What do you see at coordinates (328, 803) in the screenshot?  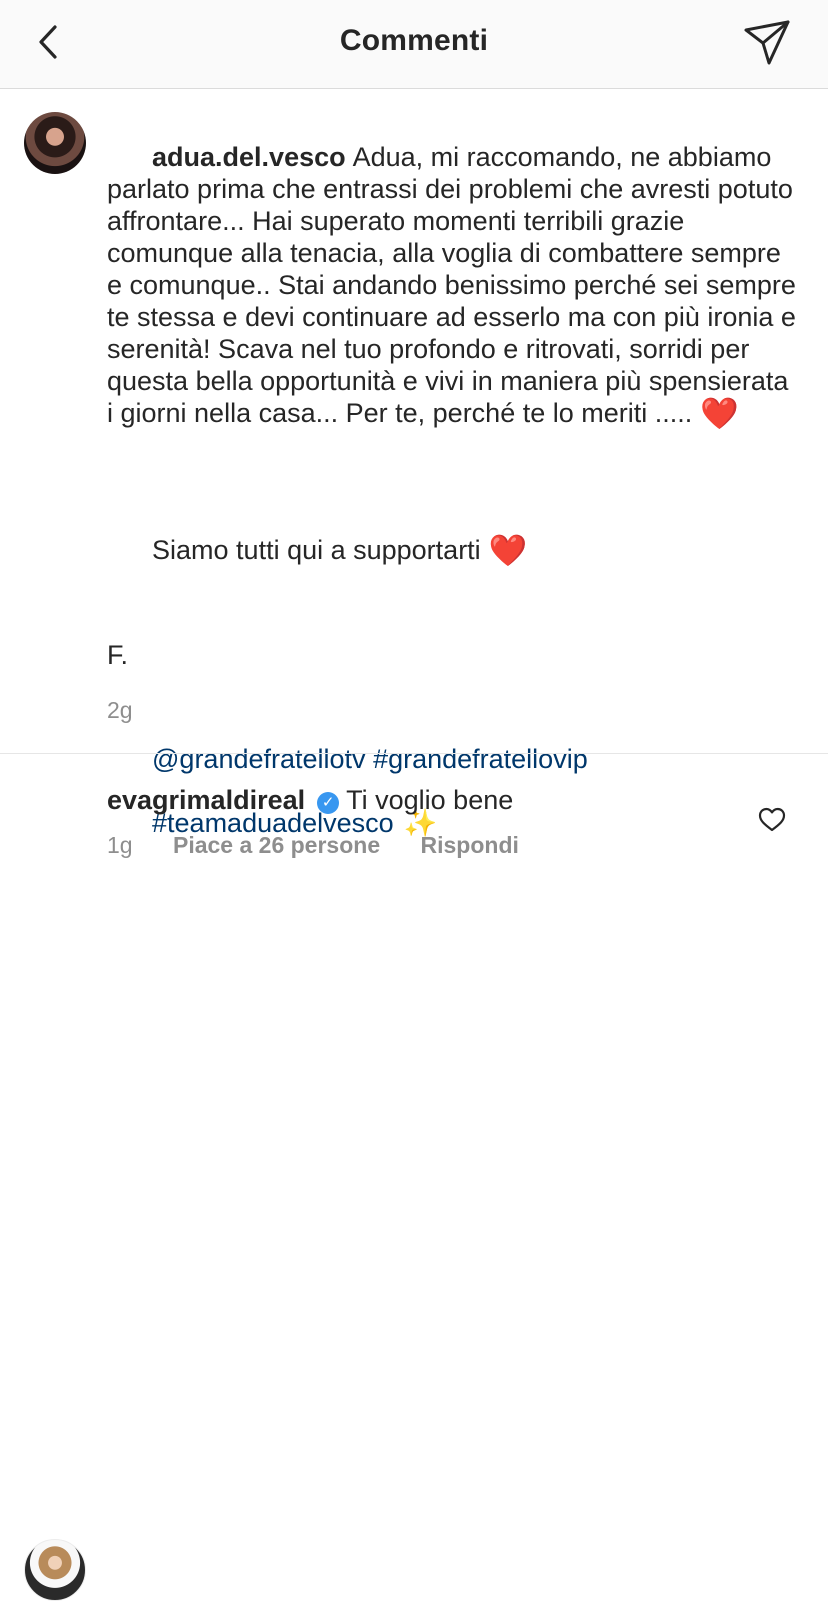 I see `verified-badge-icon: ✓` at bounding box center [328, 803].